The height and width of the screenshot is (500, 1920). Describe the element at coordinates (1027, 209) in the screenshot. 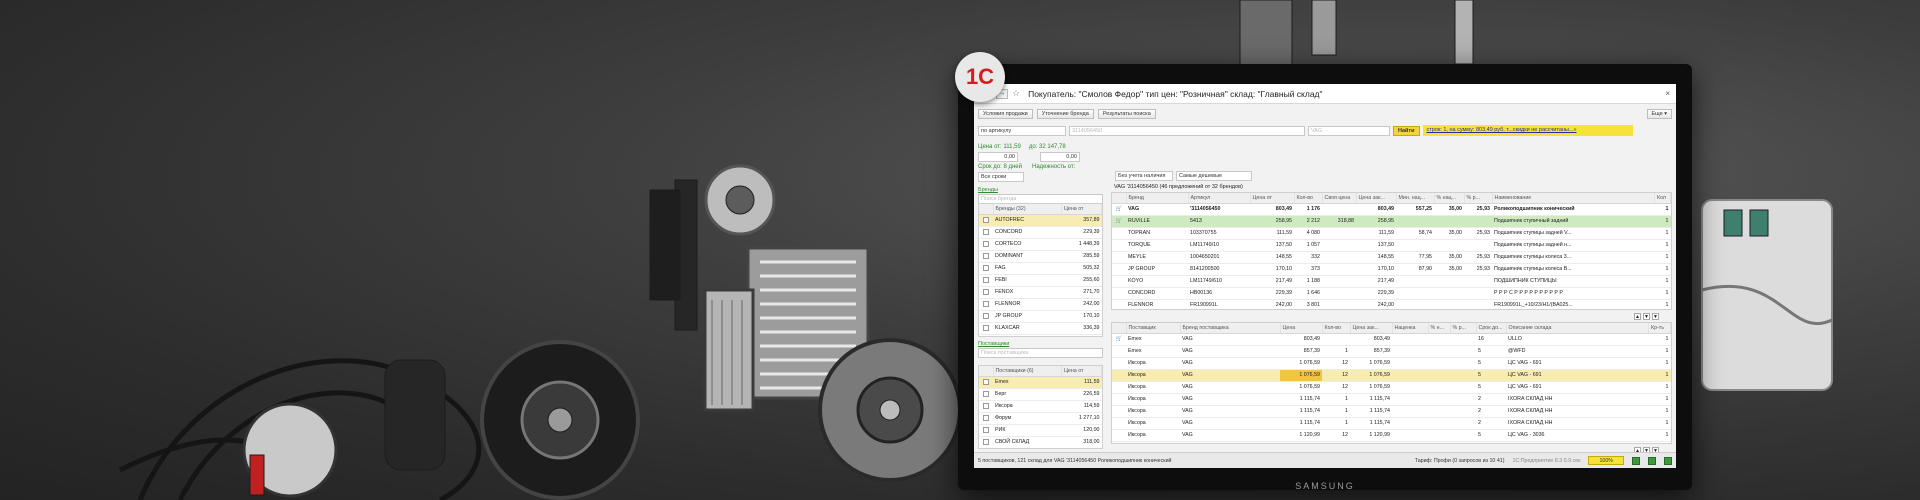

I see `col-brand-header: Бренды (32)` at that location.